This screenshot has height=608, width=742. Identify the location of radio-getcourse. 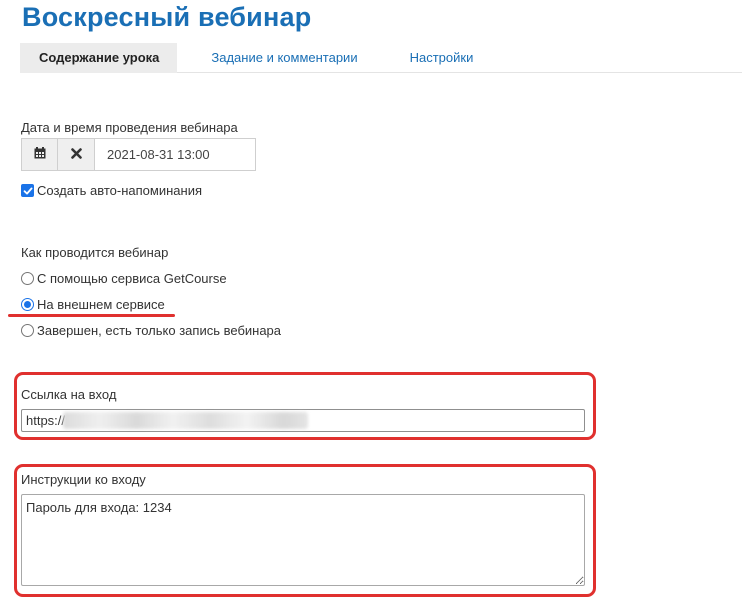
(27, 278).